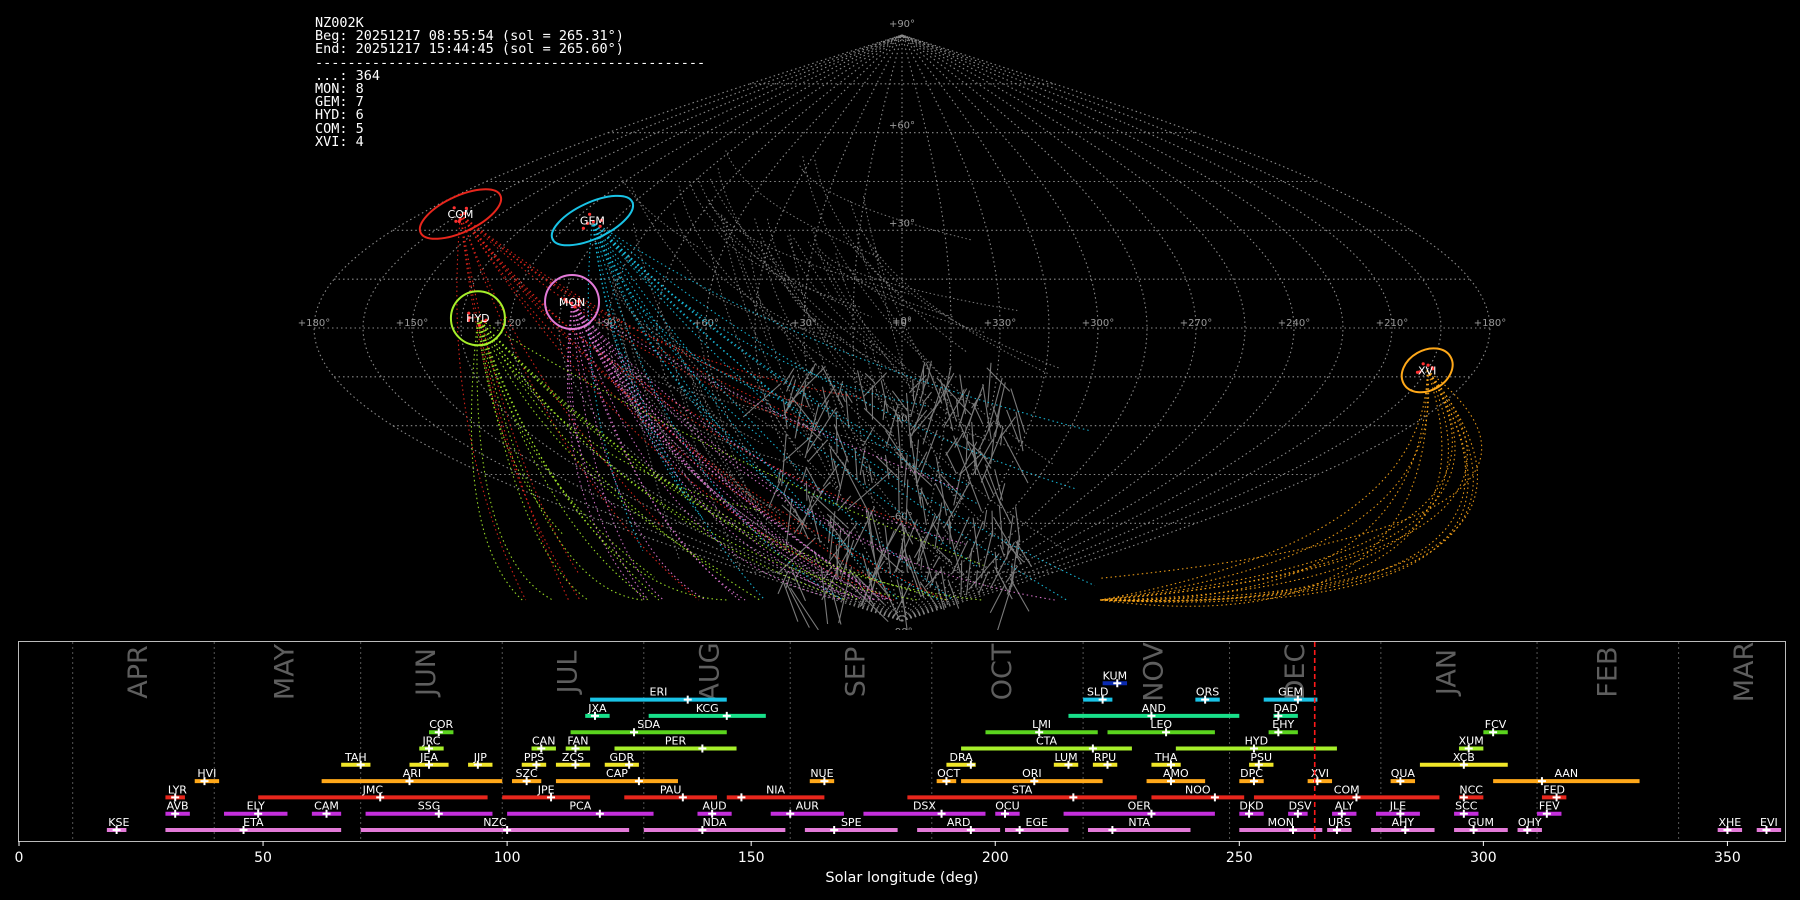 This screenshot has height=900, width=1800. Describe the element at coordinates (851, 822) in the screenshot. I see `label-spe: SPE` at that location.